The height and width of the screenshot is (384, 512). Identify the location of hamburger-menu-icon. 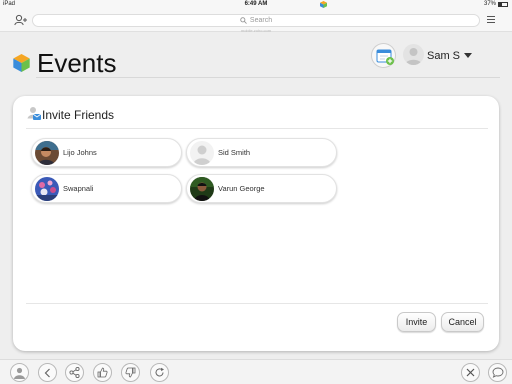
(491, 19).